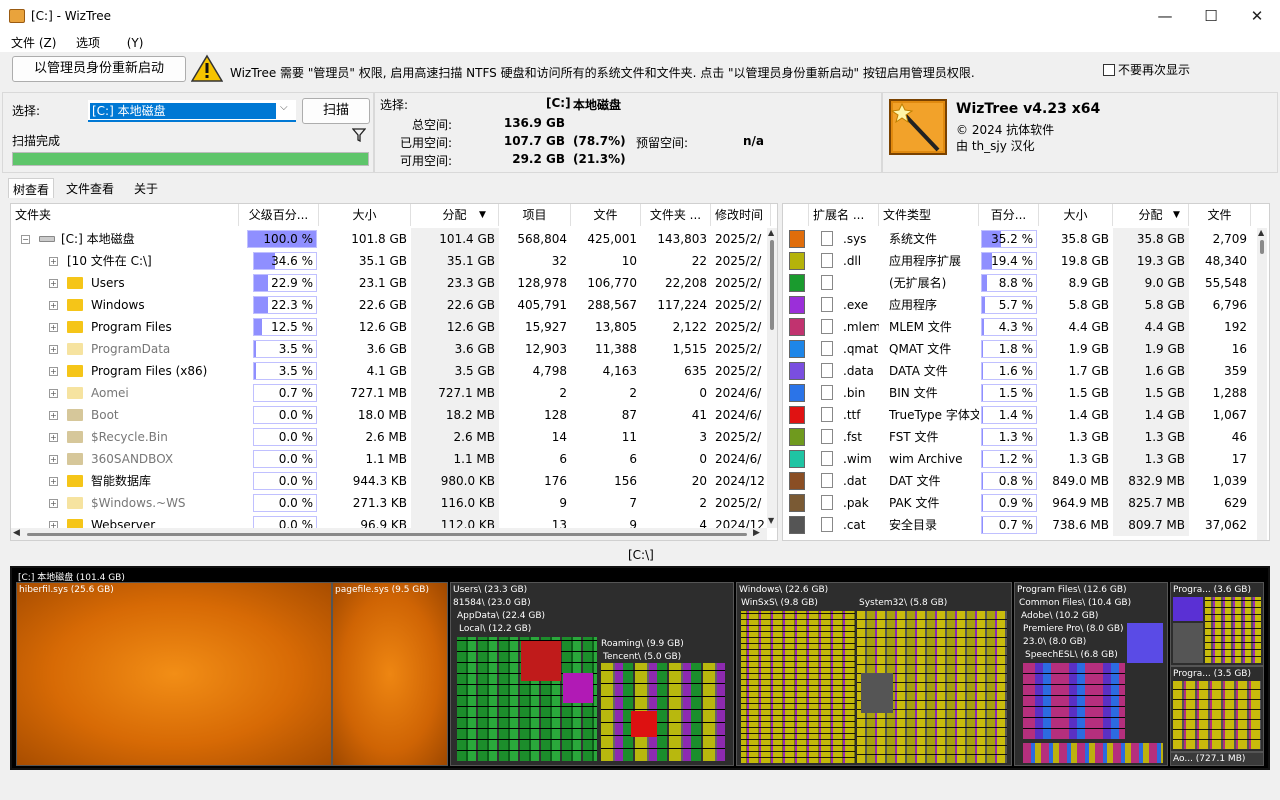 This screenshot has width=1280, height=800. I want to click on tree-expander-icon: −, so click(25, 239).